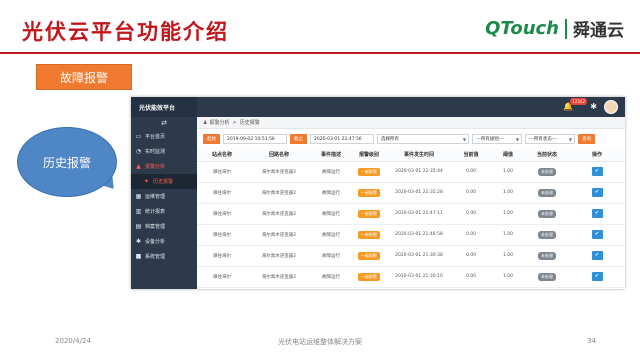  What do you see at coordinates (138, 256) in the screenshot?
I see `folder-icon: ■` at bounding box center [138, 256].